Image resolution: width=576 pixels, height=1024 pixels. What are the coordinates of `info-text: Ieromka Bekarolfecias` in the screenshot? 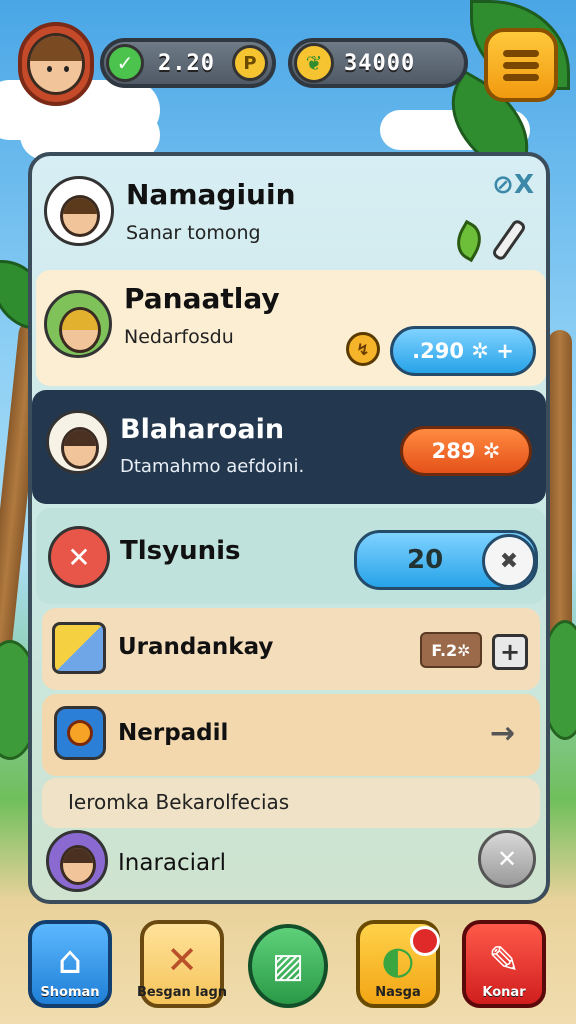 It's located at (179, 802).